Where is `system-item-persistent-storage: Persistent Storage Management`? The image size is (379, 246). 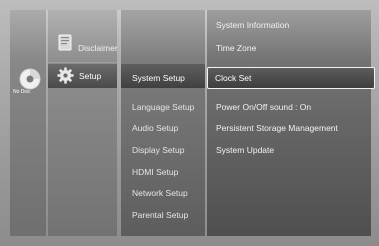 system-item-persistent-storage: Persistent Storage Management is located at coordinates (277, 128).